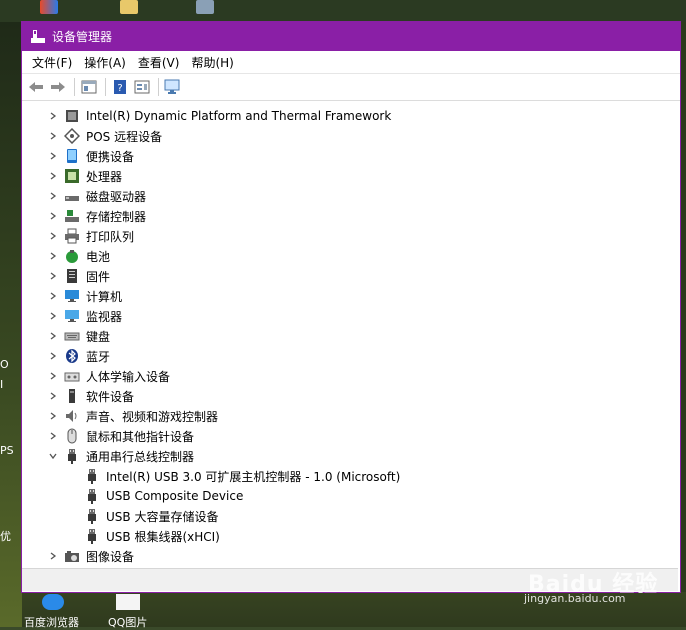  Describe the element at coordinates (205, 7) in the screenshot. I see `desktop-file-icon` at that location.